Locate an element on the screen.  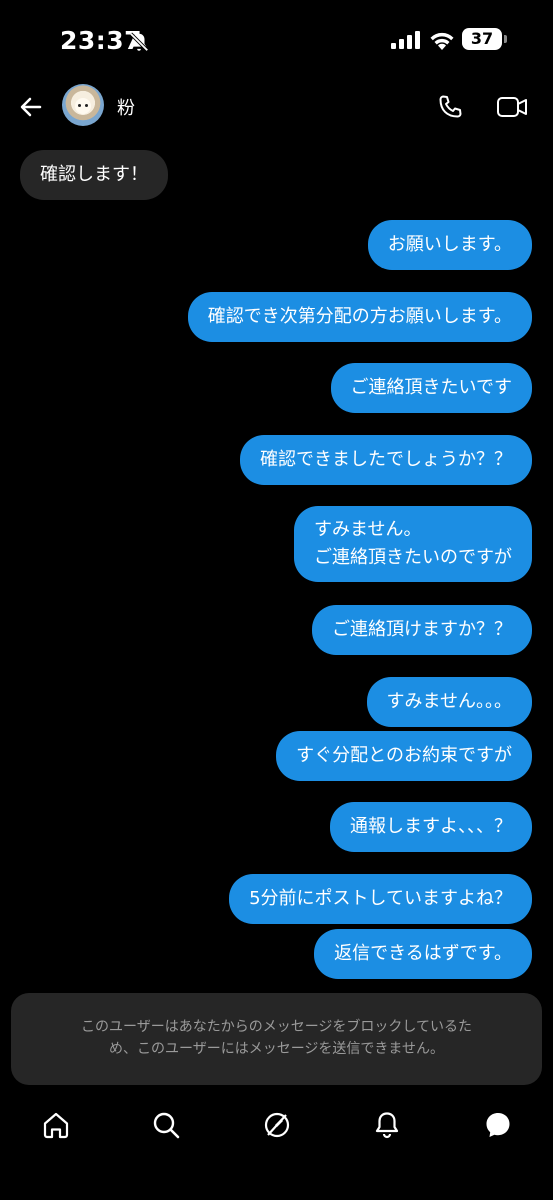
notice-line: このユーザーはあなたからのメッセージをブロックしているた is located at coordinates (276, 1027).